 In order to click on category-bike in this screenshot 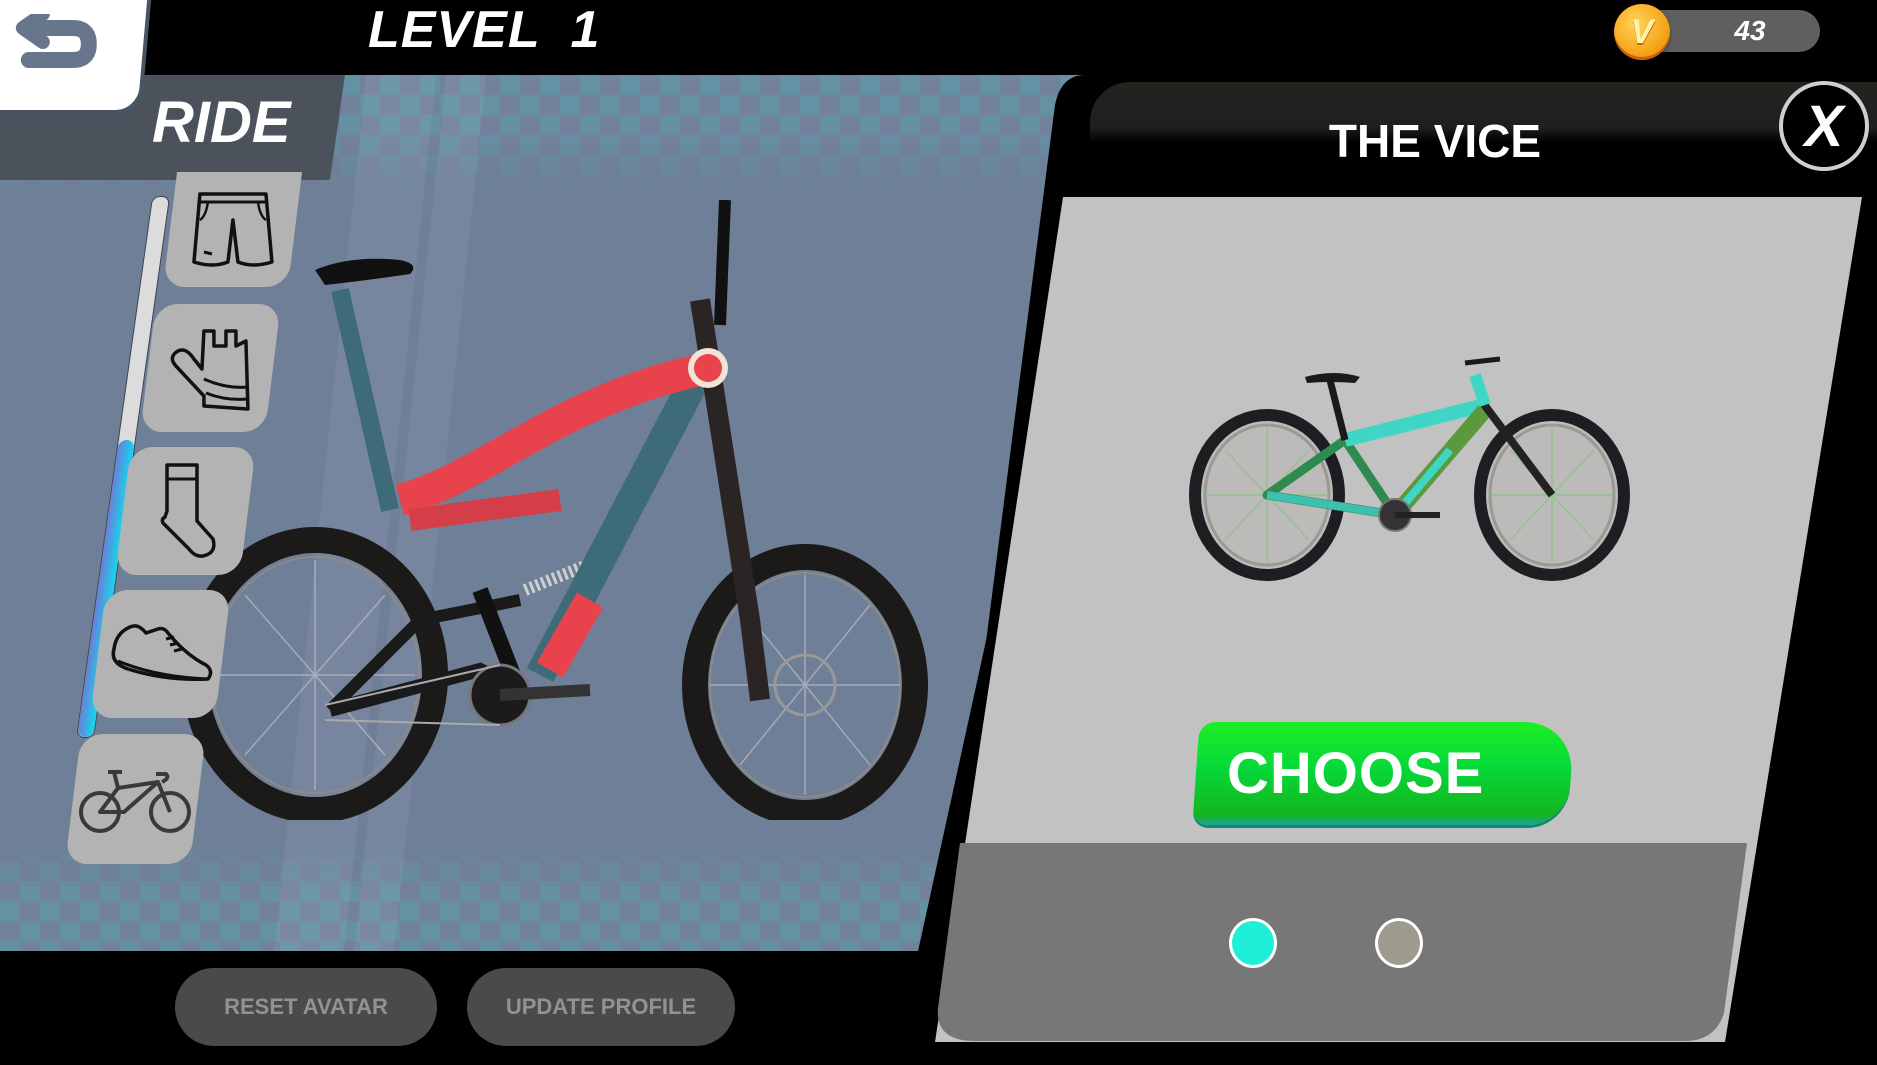, I will do `click(135, 799)`.